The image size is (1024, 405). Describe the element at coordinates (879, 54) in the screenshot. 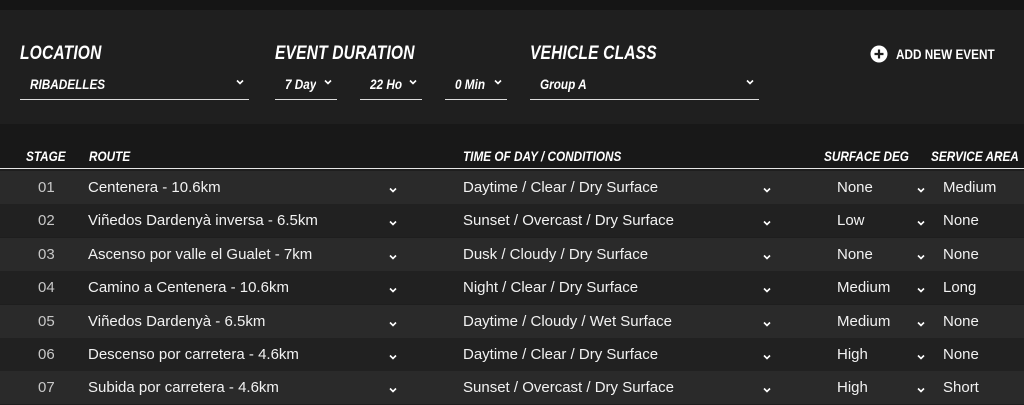

I see `plus-circle-icon` at that location.